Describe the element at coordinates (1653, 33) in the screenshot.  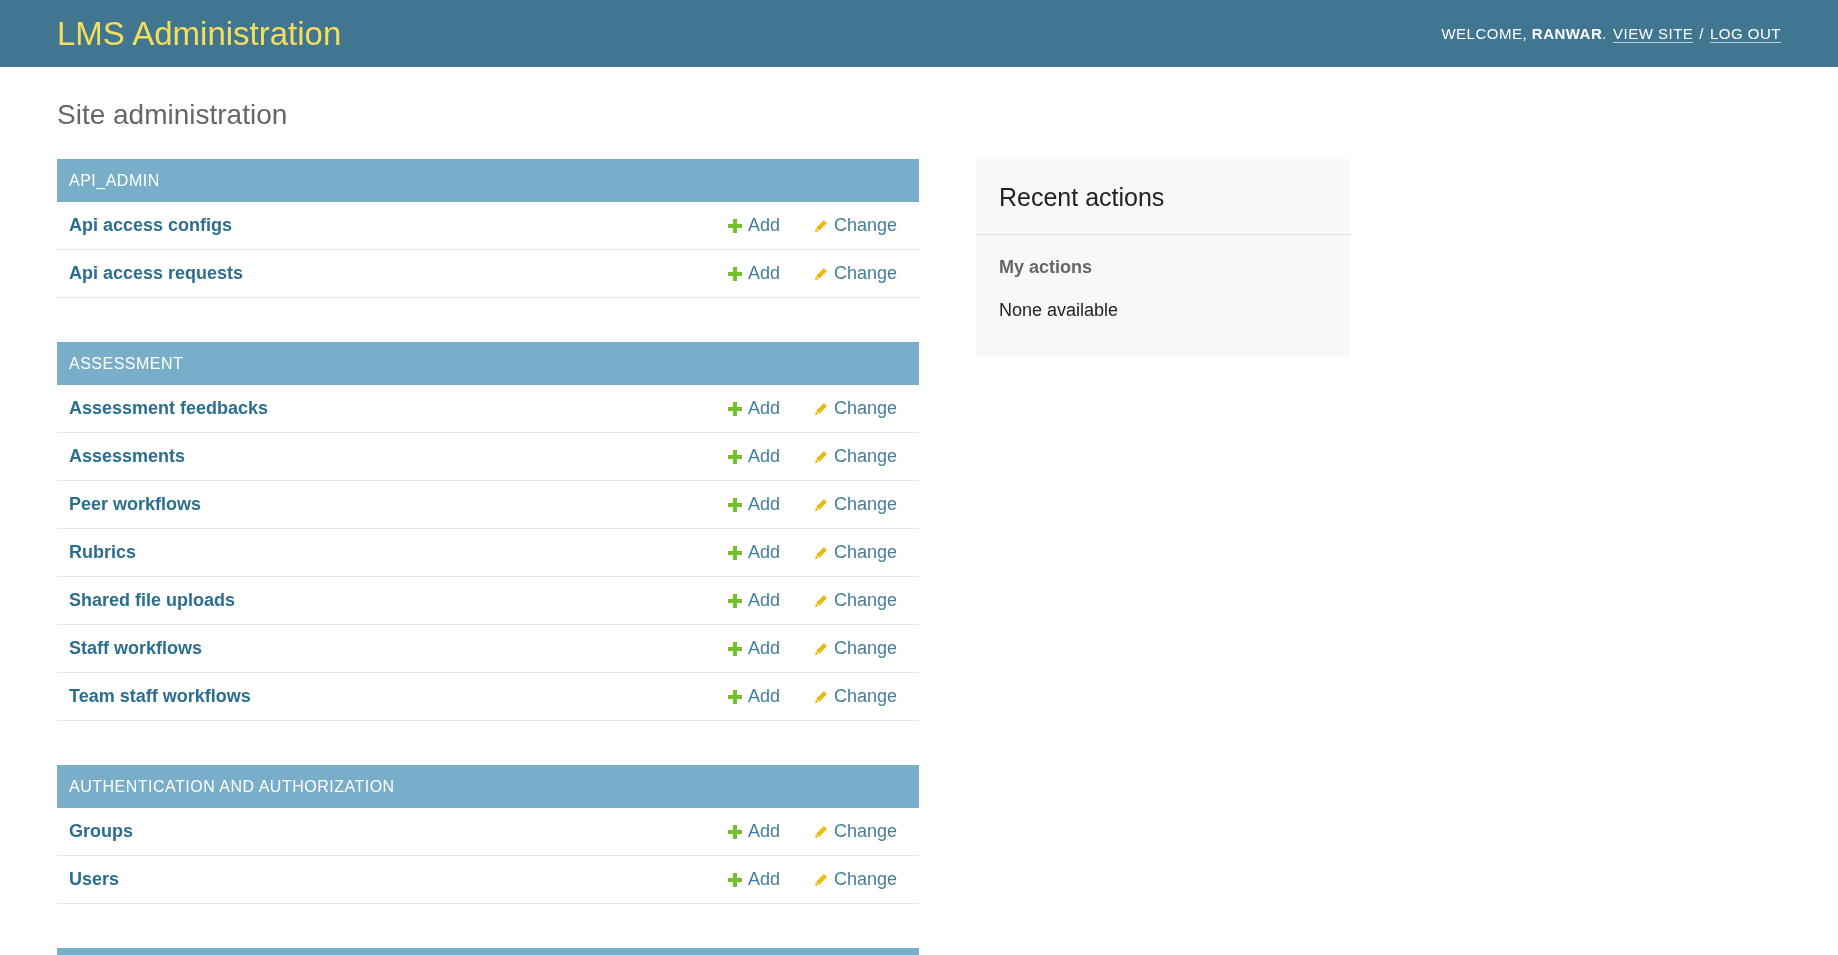
I see `view-site-link: VIEW SITE` at that location.